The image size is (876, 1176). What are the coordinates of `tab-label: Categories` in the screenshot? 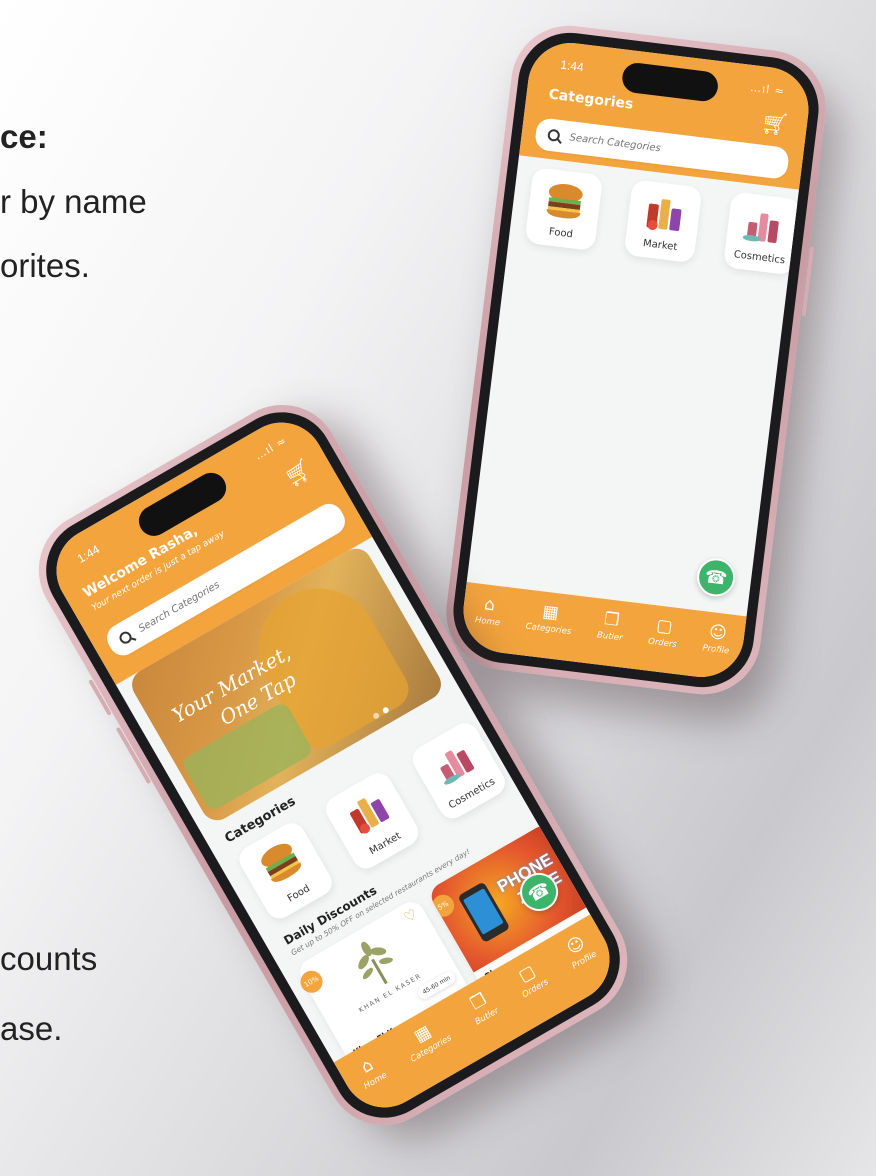 It's located at (548, 629).